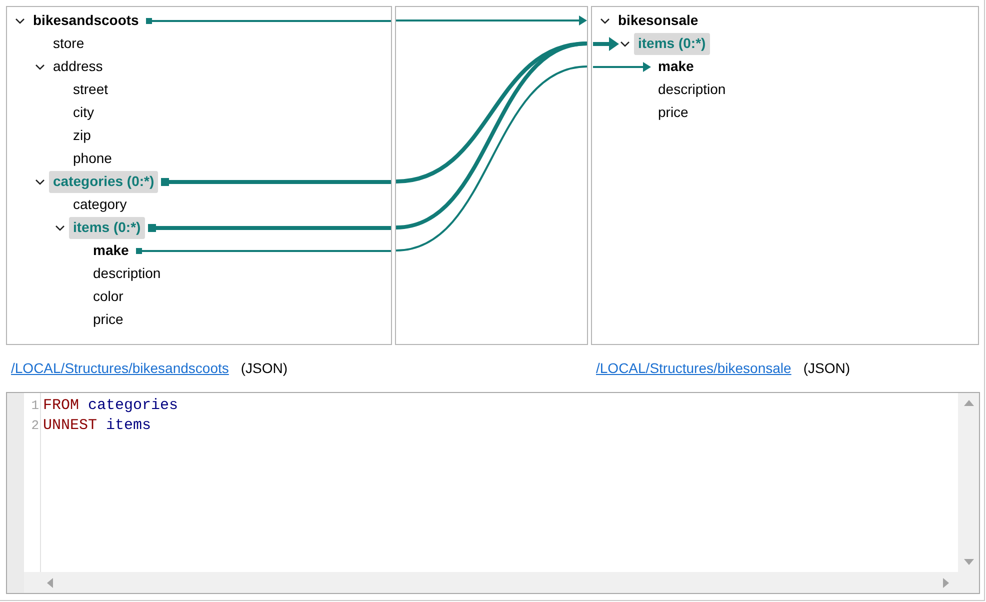 This screenshot has width=986, height=602. What do you see at coordinates (78, 67) in the screenshot?
I see `tree-item: address` at bounding box center [78, 67].